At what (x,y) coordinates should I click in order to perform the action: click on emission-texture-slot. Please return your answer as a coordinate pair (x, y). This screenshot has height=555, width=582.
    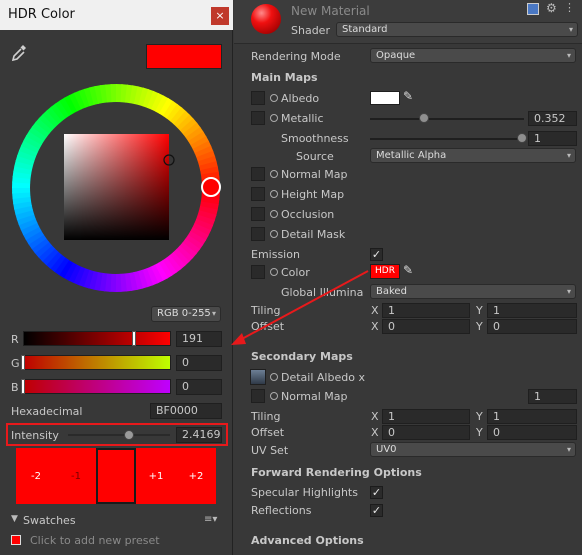
    Looking at the image, I should click on (258, 272).